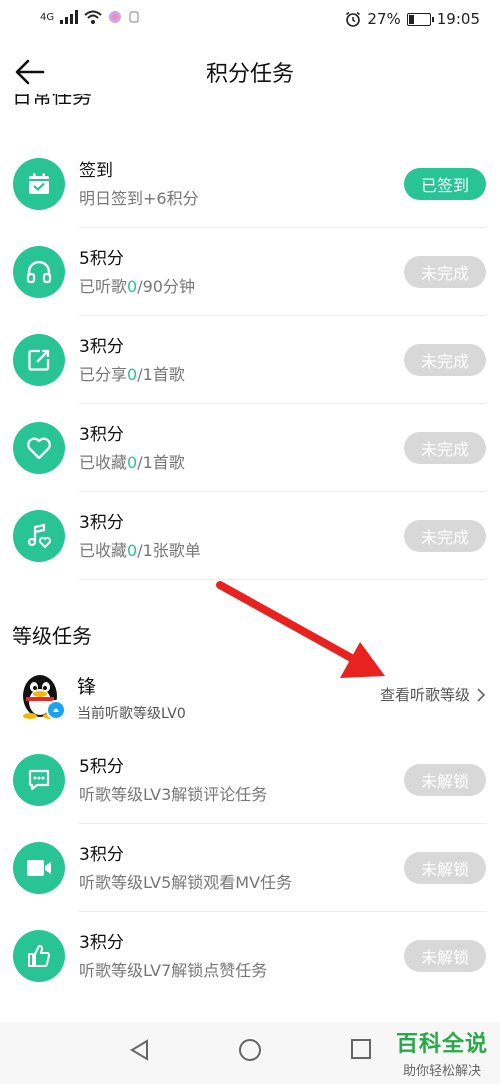  What do you see at coordinates (250, 20) in the screenshot?
I see `status-bar: 4G 27% 19:05` at bounding box center [250, 20].